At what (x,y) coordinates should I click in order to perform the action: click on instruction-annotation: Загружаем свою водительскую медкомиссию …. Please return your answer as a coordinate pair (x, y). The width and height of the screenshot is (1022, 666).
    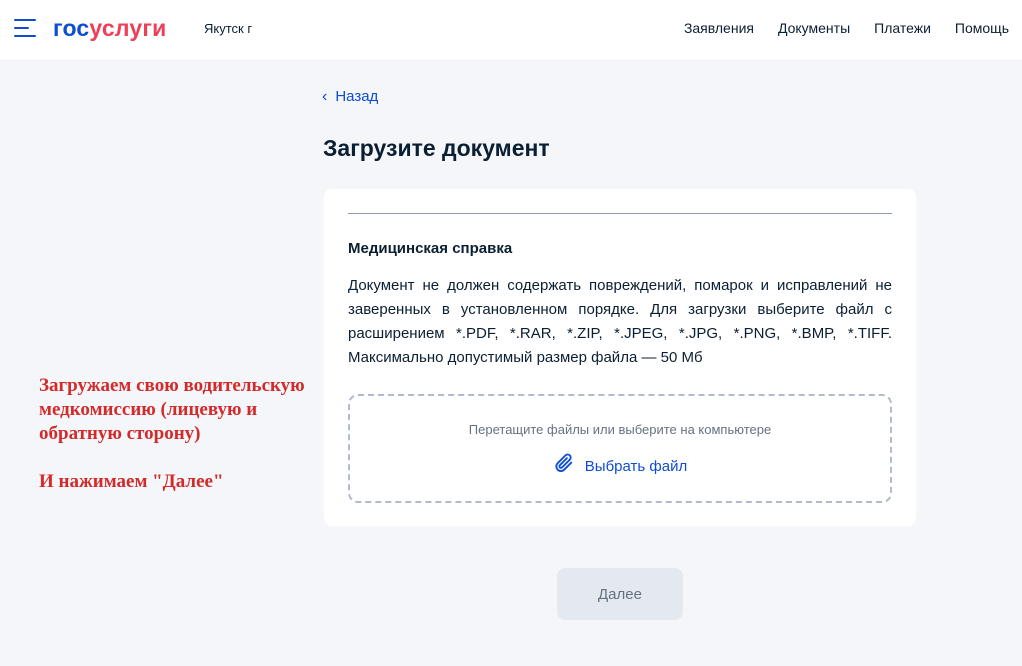
    Looking at the image, I should click on (184, 434).